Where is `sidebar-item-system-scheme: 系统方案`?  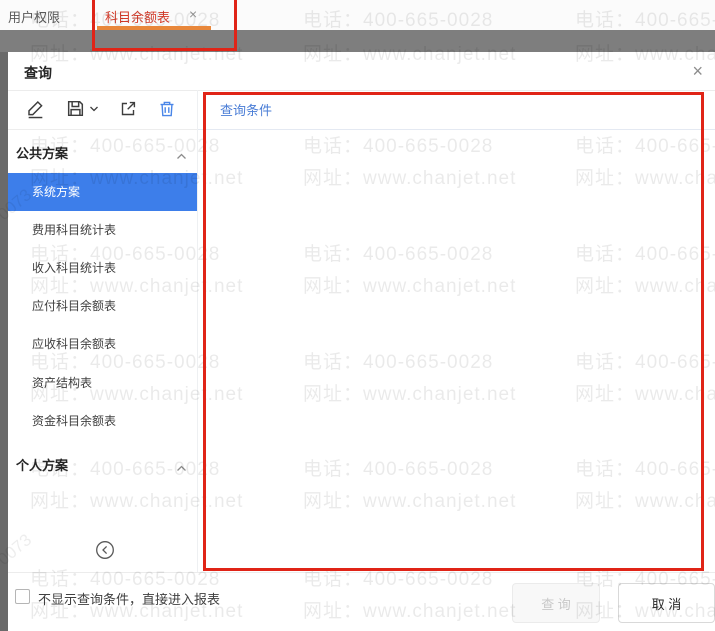
sidebar-item-system-scheme: 系统方案 is located at coordinates (102, 192).